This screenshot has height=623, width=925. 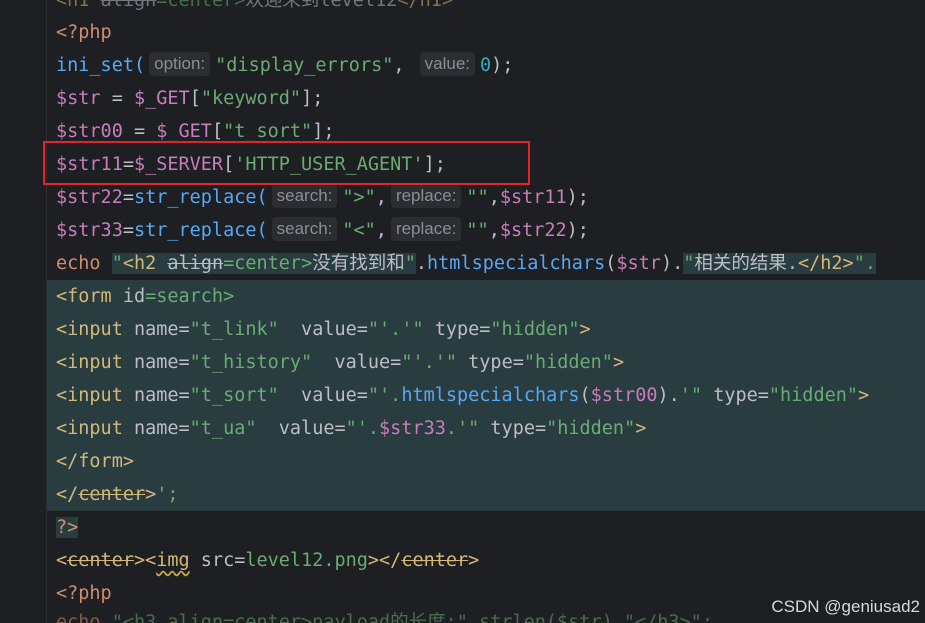 I want to click on h2-text2: 相关的结果., so click(x=746, y=263).